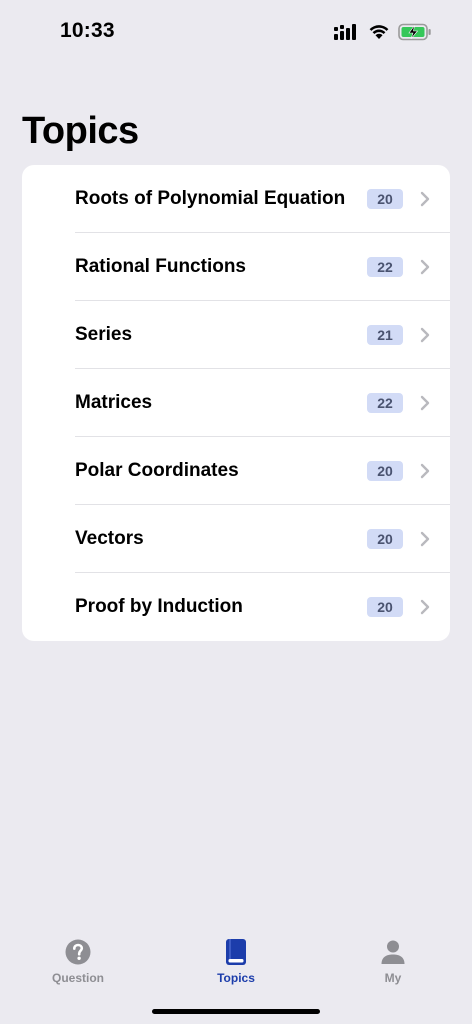 Image resolution: width=472 pixels, height=1024 pixels. What do you see at coordinates (109, 538) in the screenshot?
I see `topic-label: Vectors` at bounding box center [109, 538].